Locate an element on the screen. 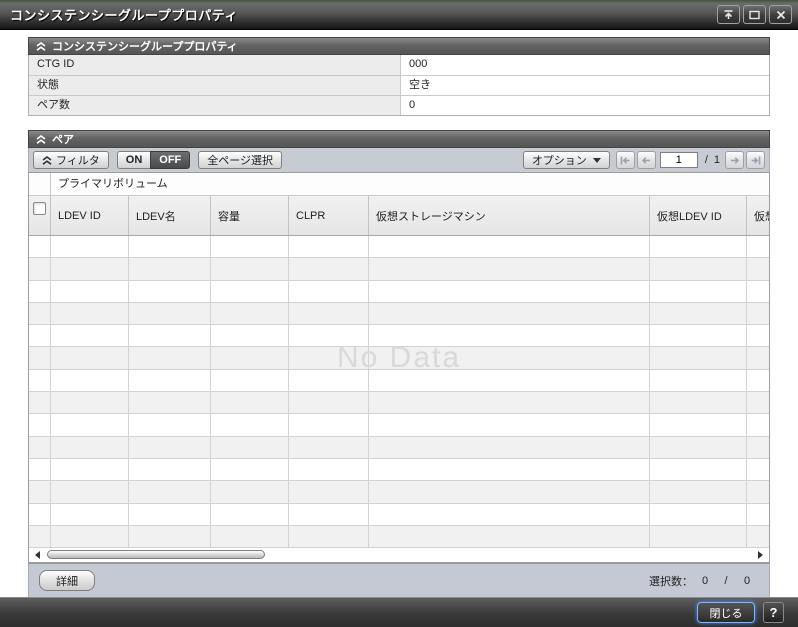  close-icon is located at coordinates (781, 15).